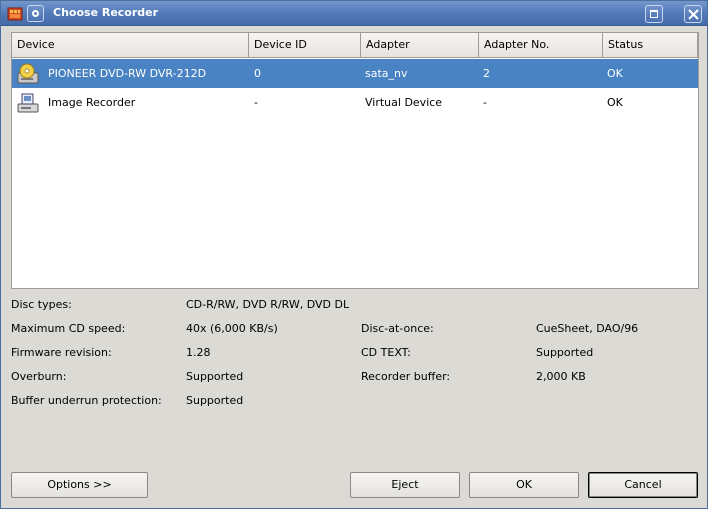 This screenshot has width=708, height=509. What do you see at coordinates (405, 485) in the screenshot?
I see `eject-button: Eject` at bounding box center [405, 485].